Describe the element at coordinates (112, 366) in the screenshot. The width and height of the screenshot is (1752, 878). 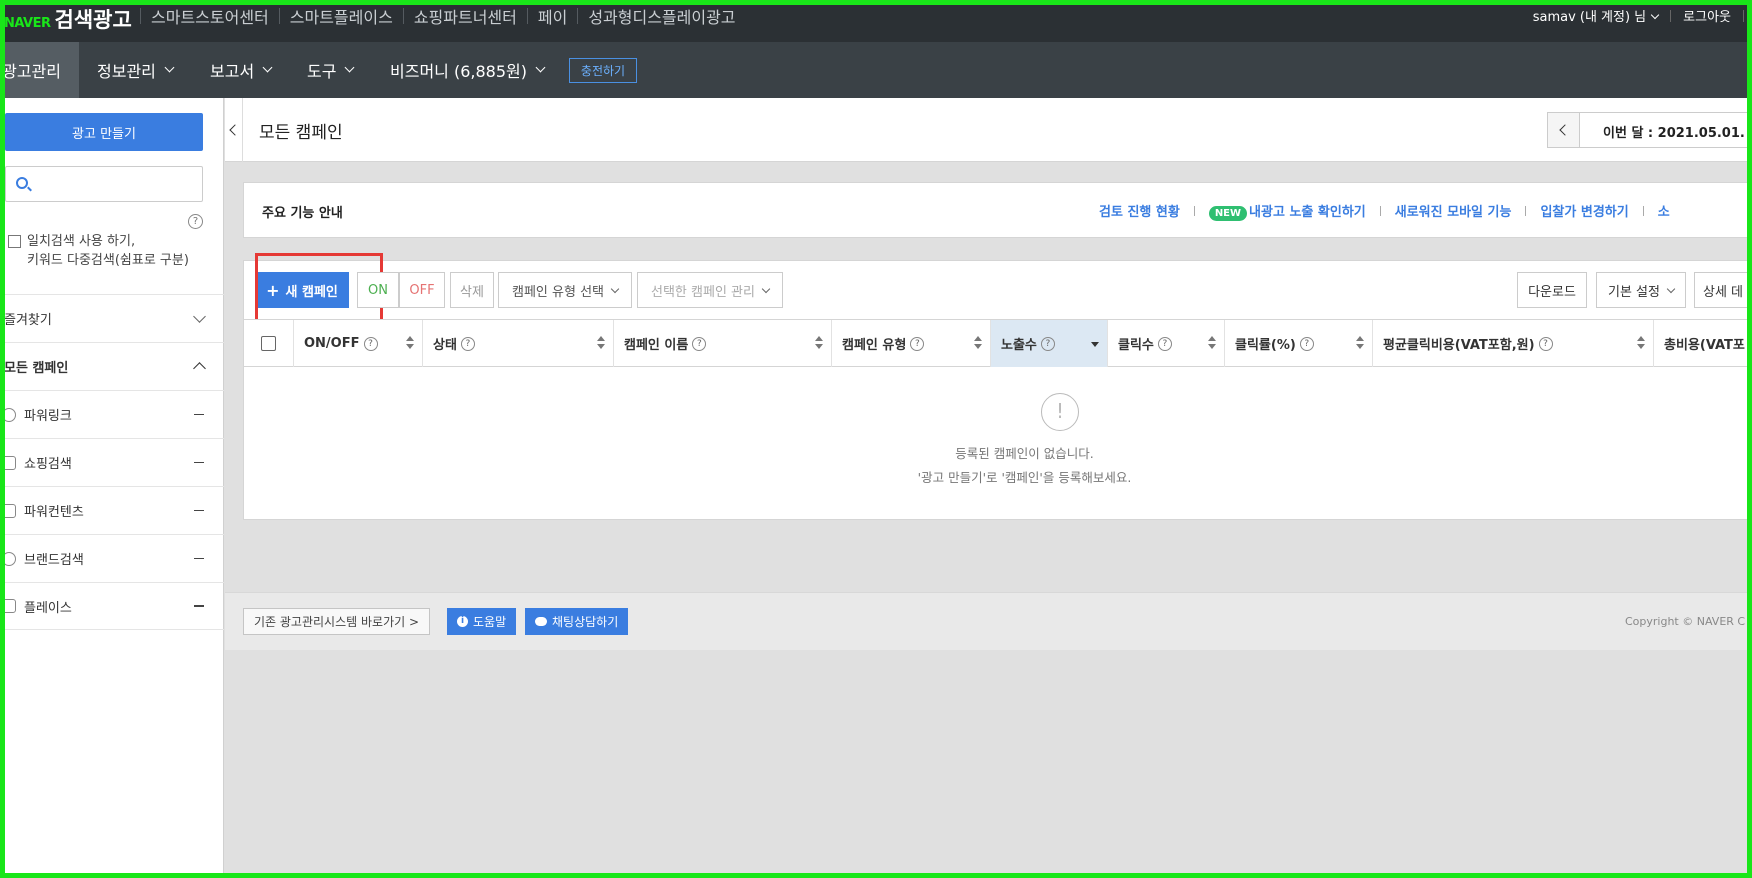
I see `sidebar-all-campaigns: 모든 캠페인` at that location.